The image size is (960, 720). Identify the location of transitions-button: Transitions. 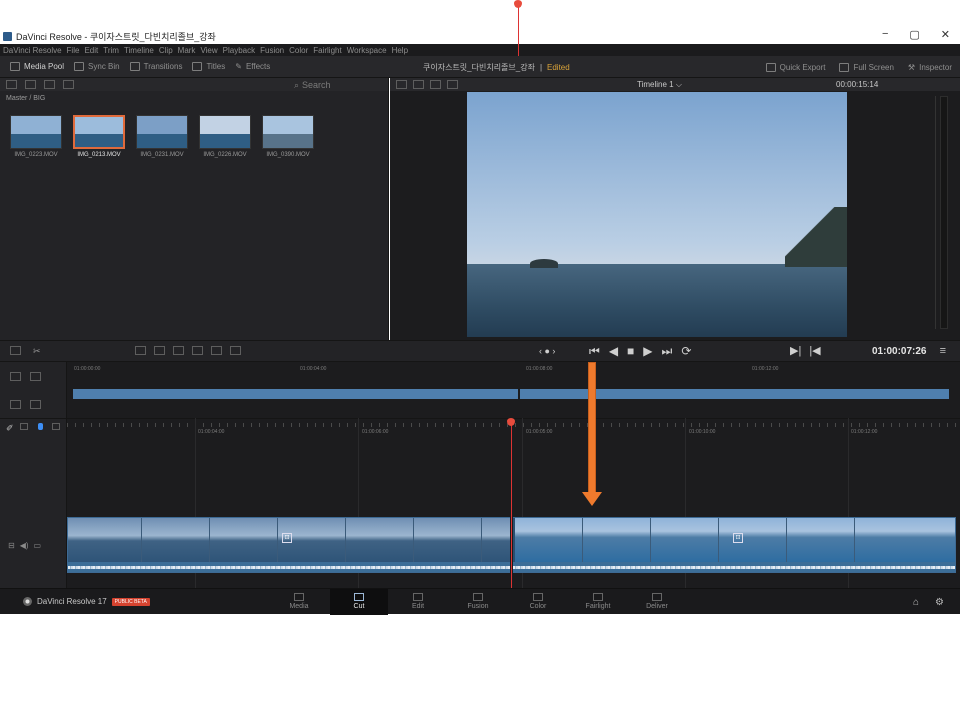
(155, 66).